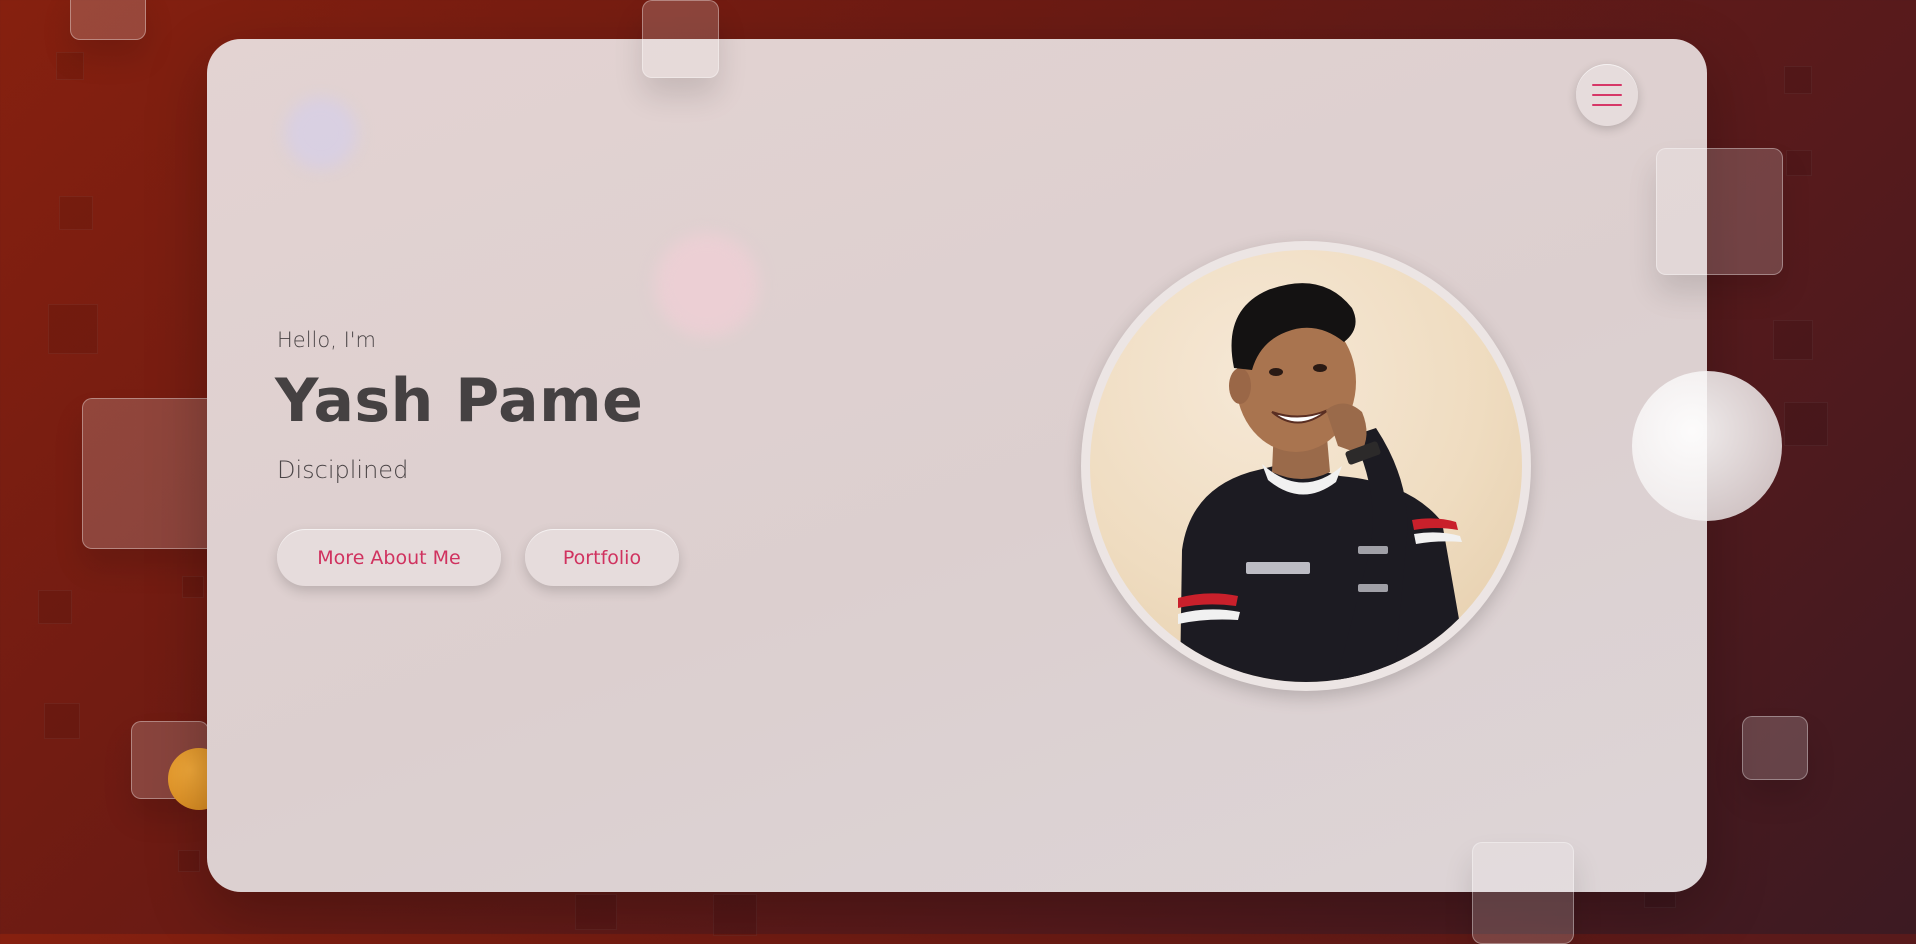 This screenshot has height=944, width=1916. What do you see at coordinates (459, 401) in the screenshot?
I see `page-title: Yash Pame` at bounding box center [459, 401].